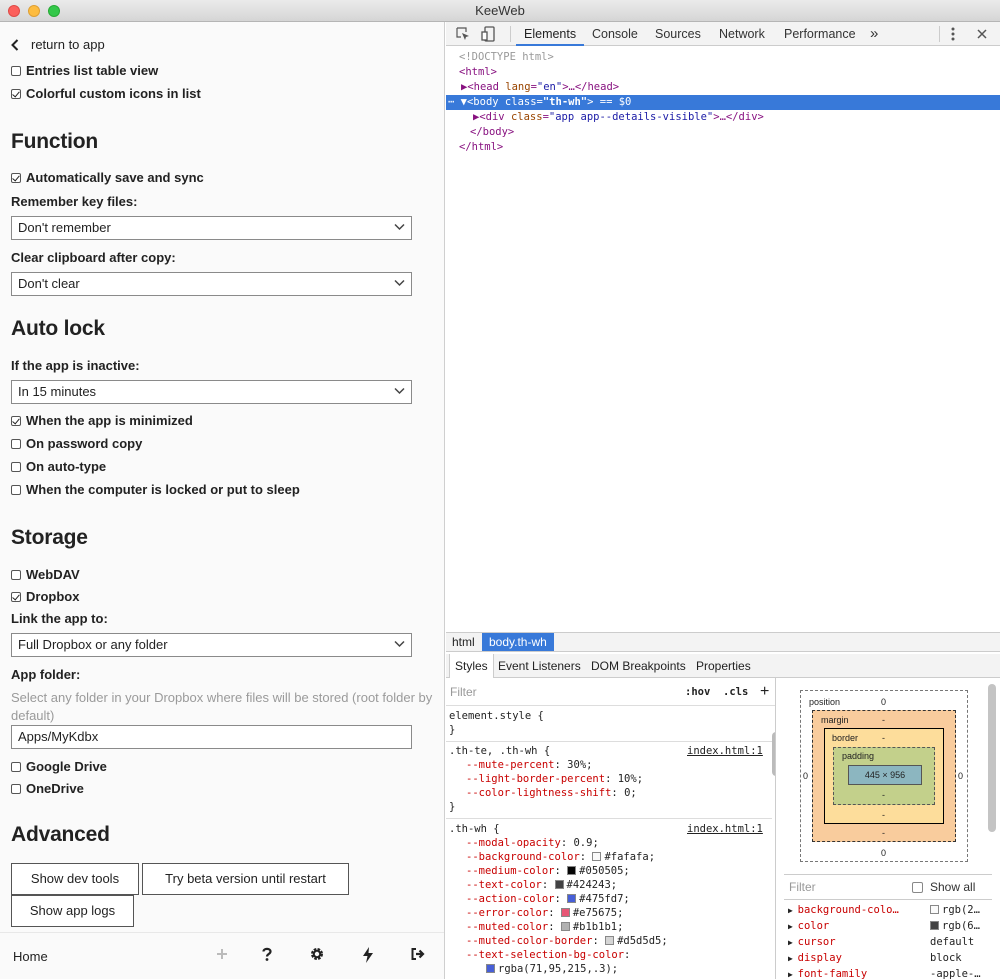 This screenshot has width=1000, height=979. What do you see at coordinates (463, 692) in the screenshot?
I see `styles-filter-input: Filter` at bounding box center [463, 692].